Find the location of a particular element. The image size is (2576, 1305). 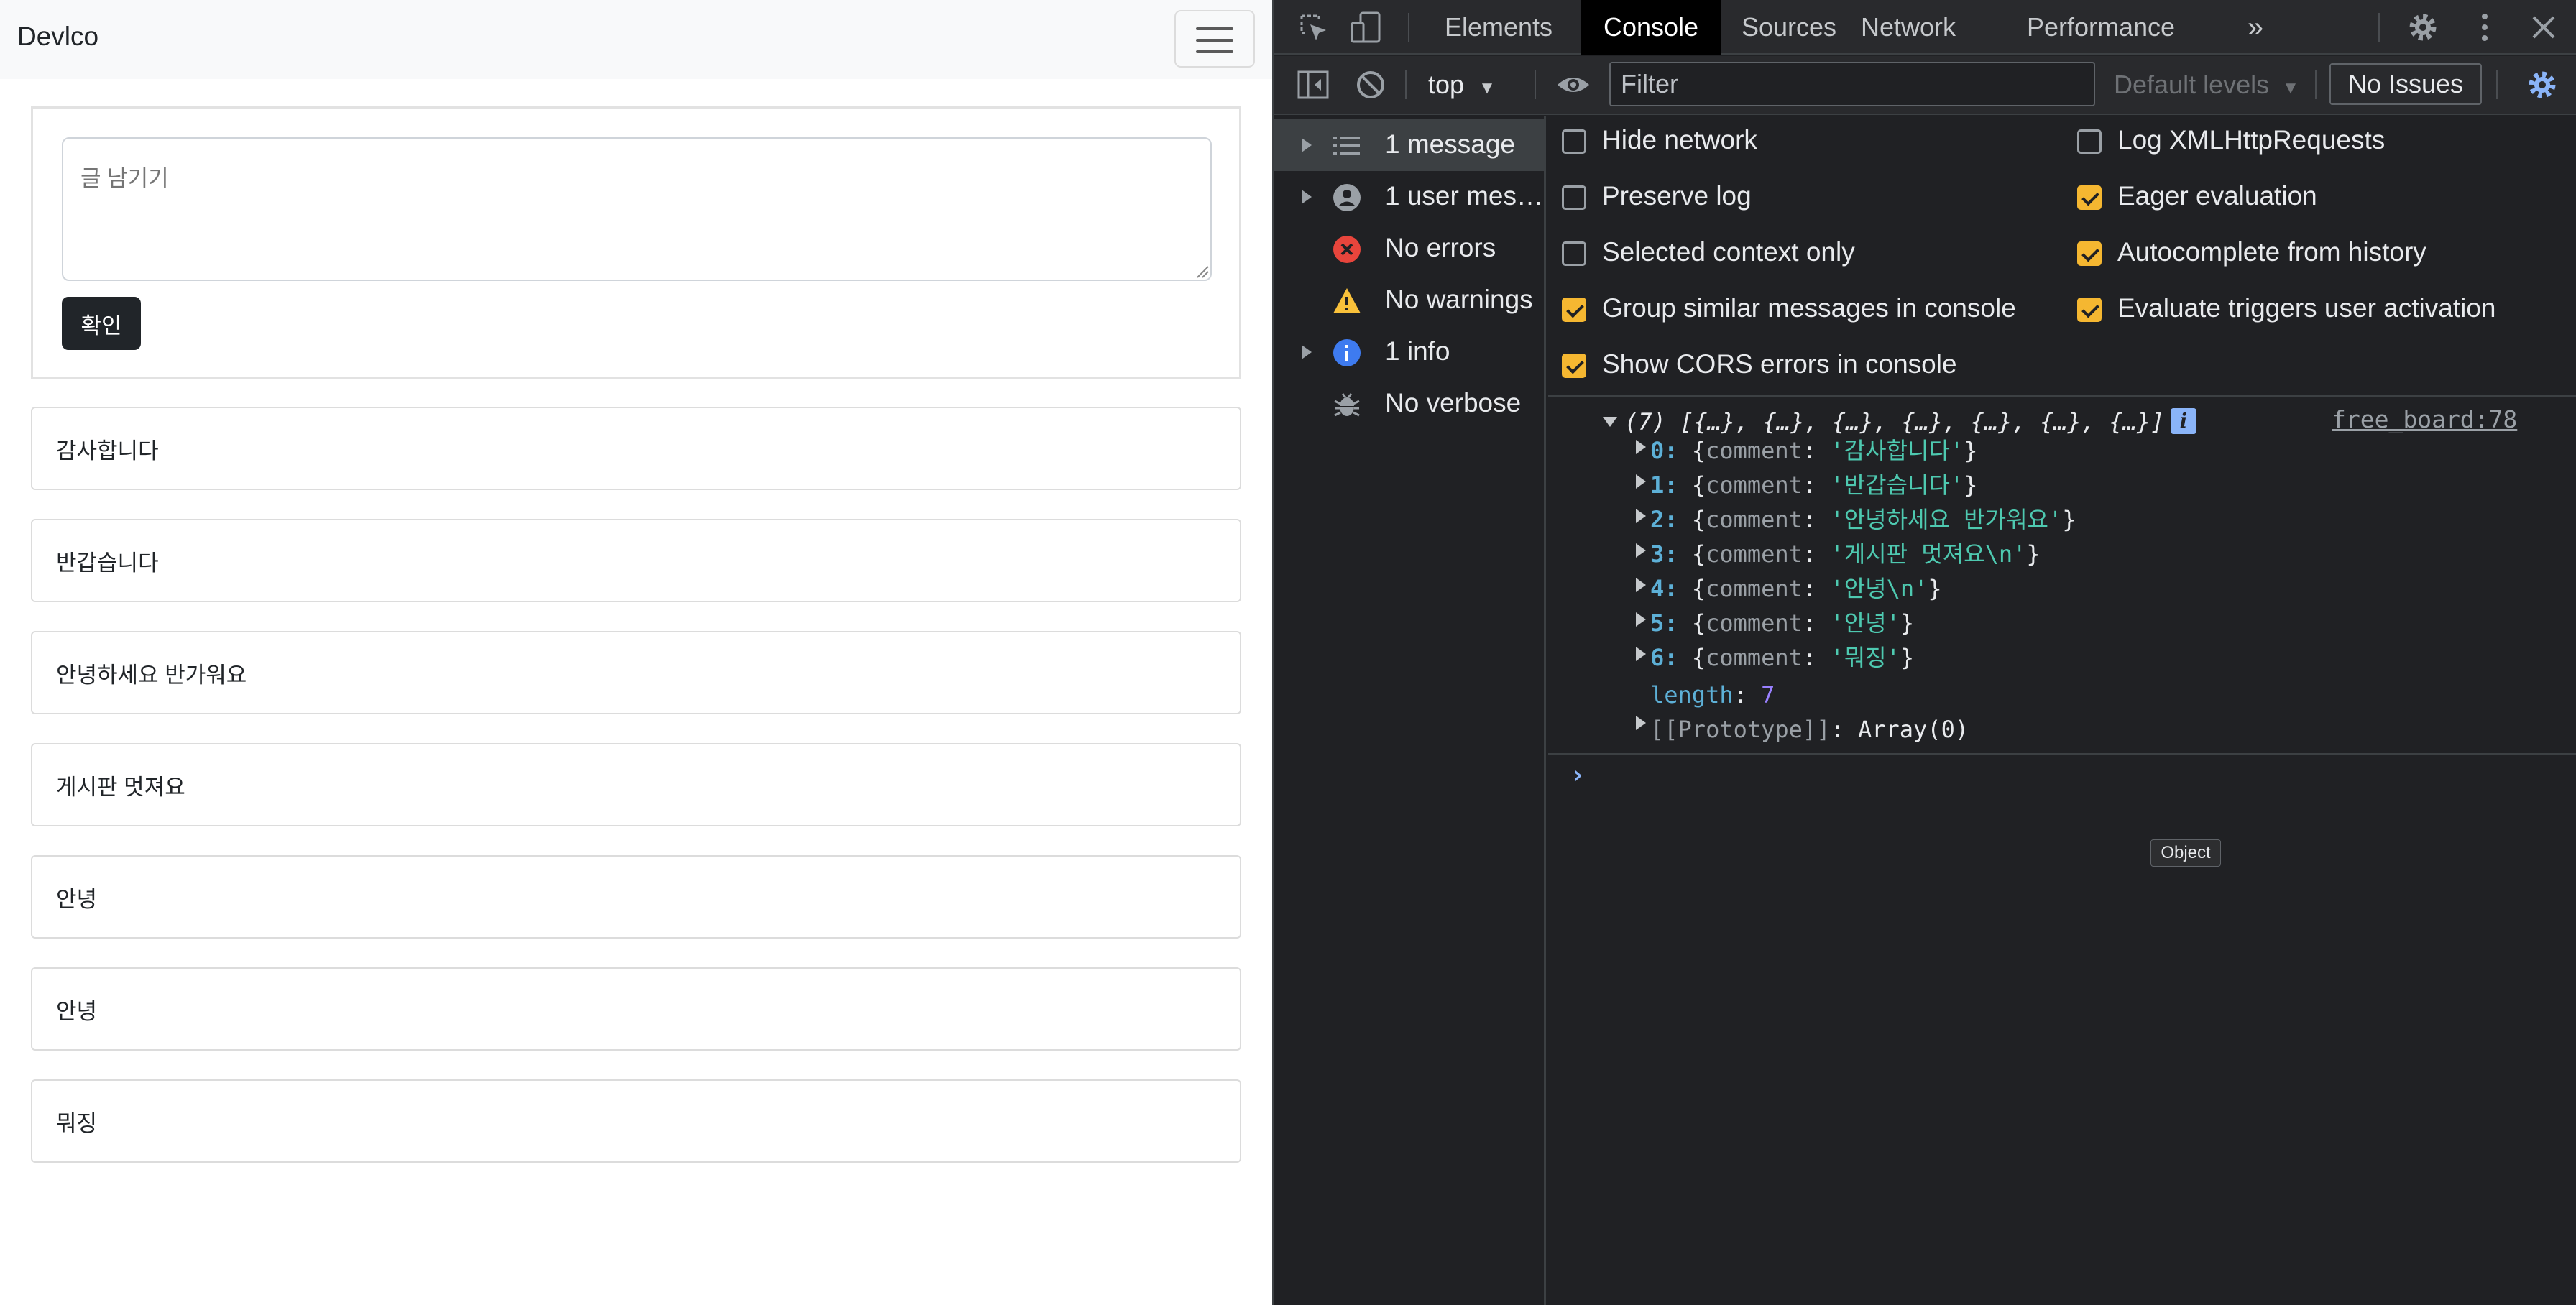

entry-value: '반갑습니다' is located at coordinates (1897, 485).